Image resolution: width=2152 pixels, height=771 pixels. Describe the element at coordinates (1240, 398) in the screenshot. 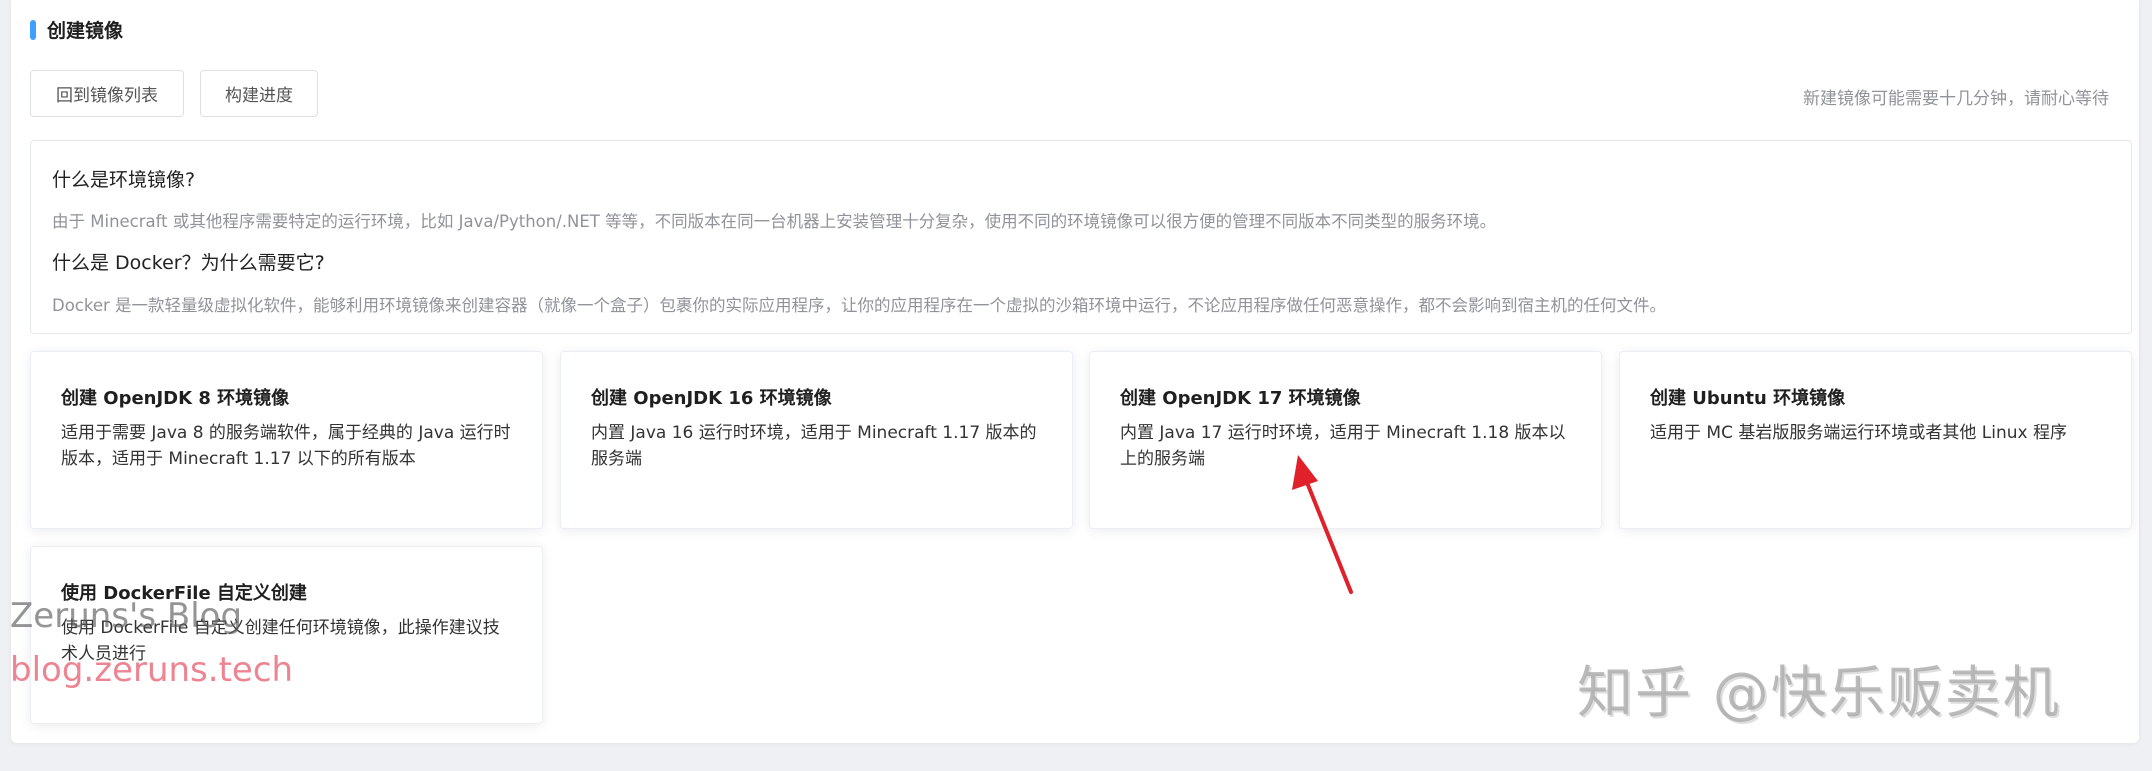

I see `card-title: 创建 OpenJDK 17 环境镜像` at that location.